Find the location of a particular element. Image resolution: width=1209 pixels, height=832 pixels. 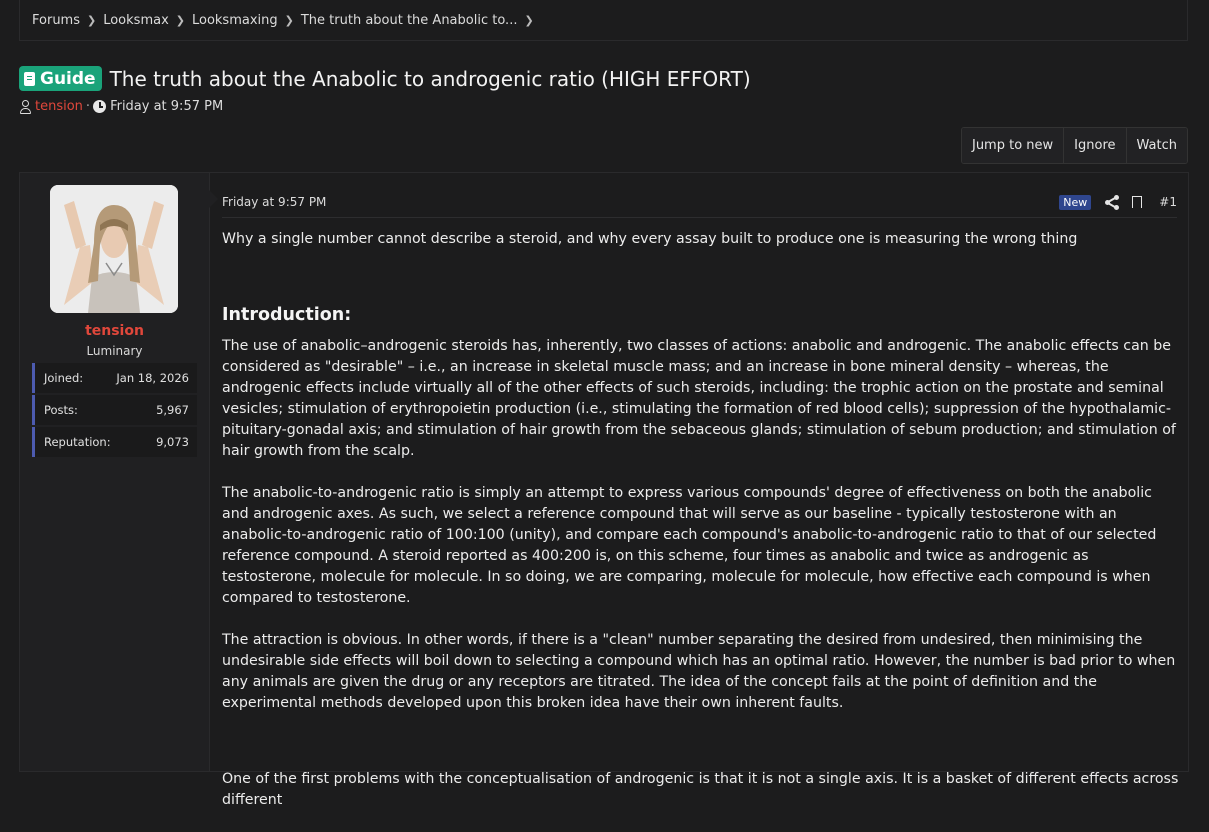

ignore-button: Ignore is located at coordinates (1094, 145).